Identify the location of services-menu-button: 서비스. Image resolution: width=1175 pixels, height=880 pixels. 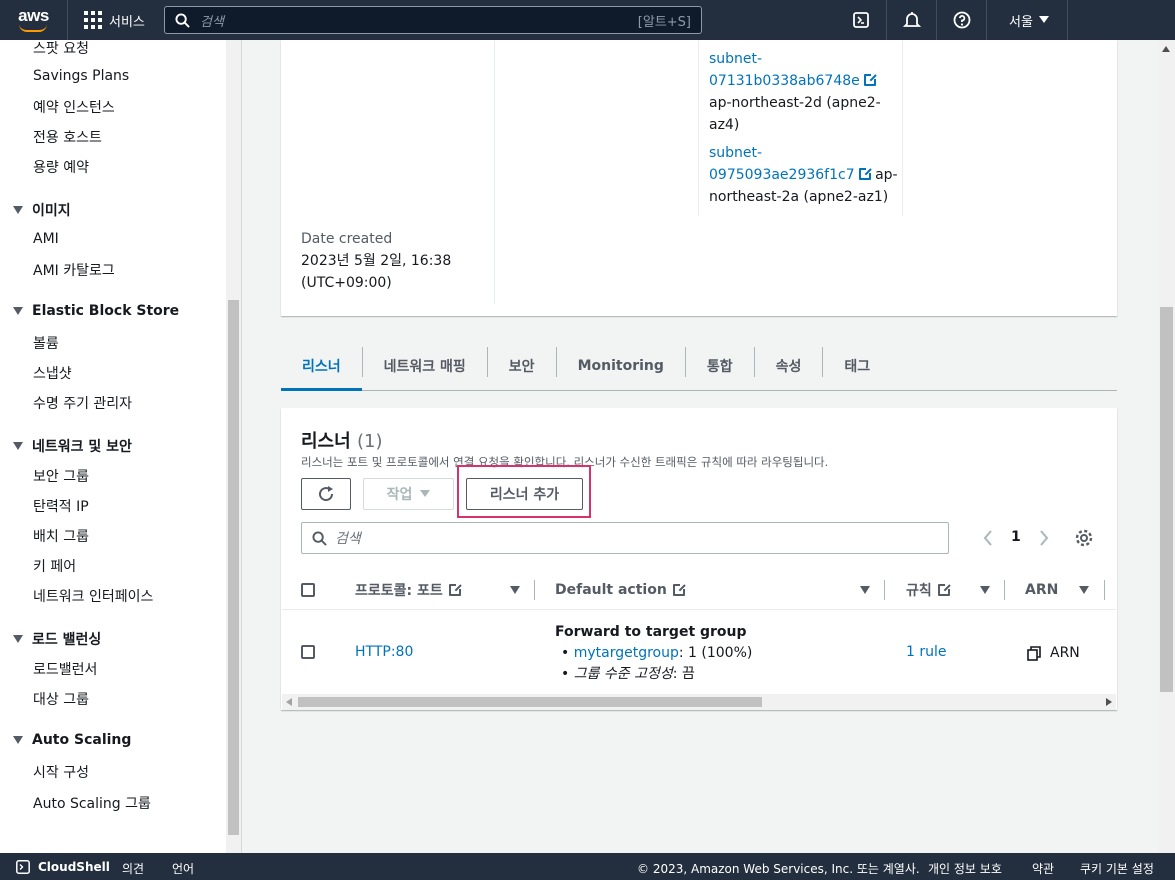
(114, 20).